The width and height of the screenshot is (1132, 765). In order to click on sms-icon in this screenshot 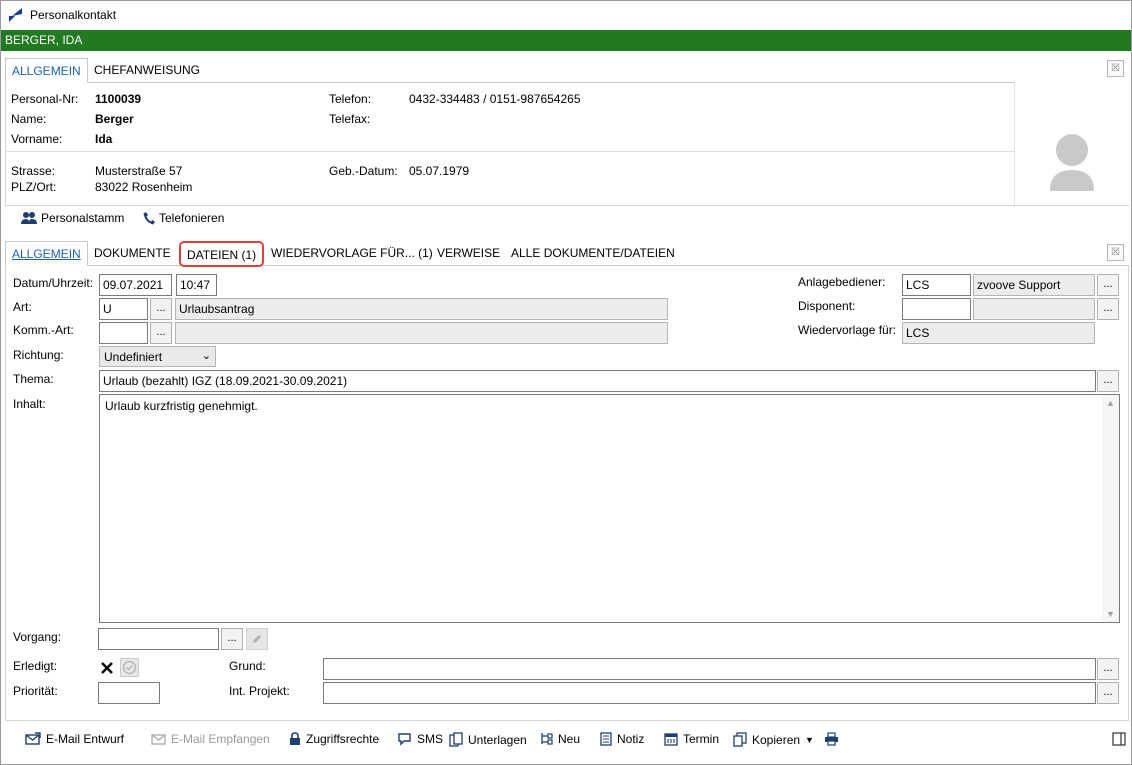, I will do `click(404, 739)`.